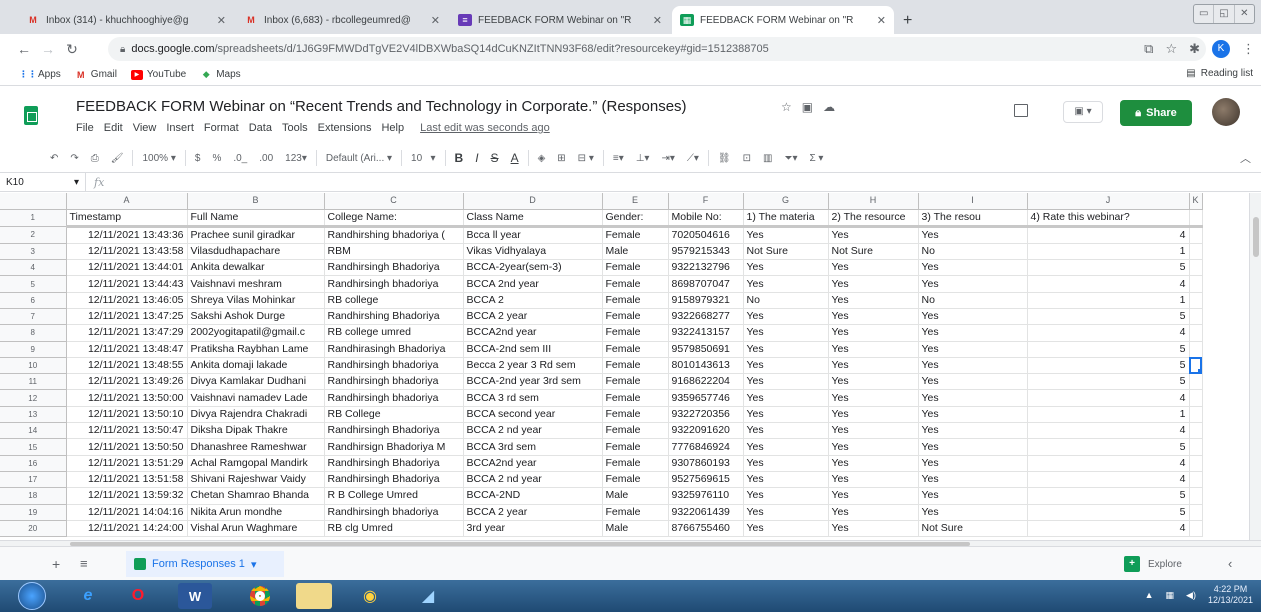 This screenshot has width=1261, height=612. Describe the element at coordinates (533, 268) in the screenshot. I see `cell: BCCA-2year(sem-3)` at that location.